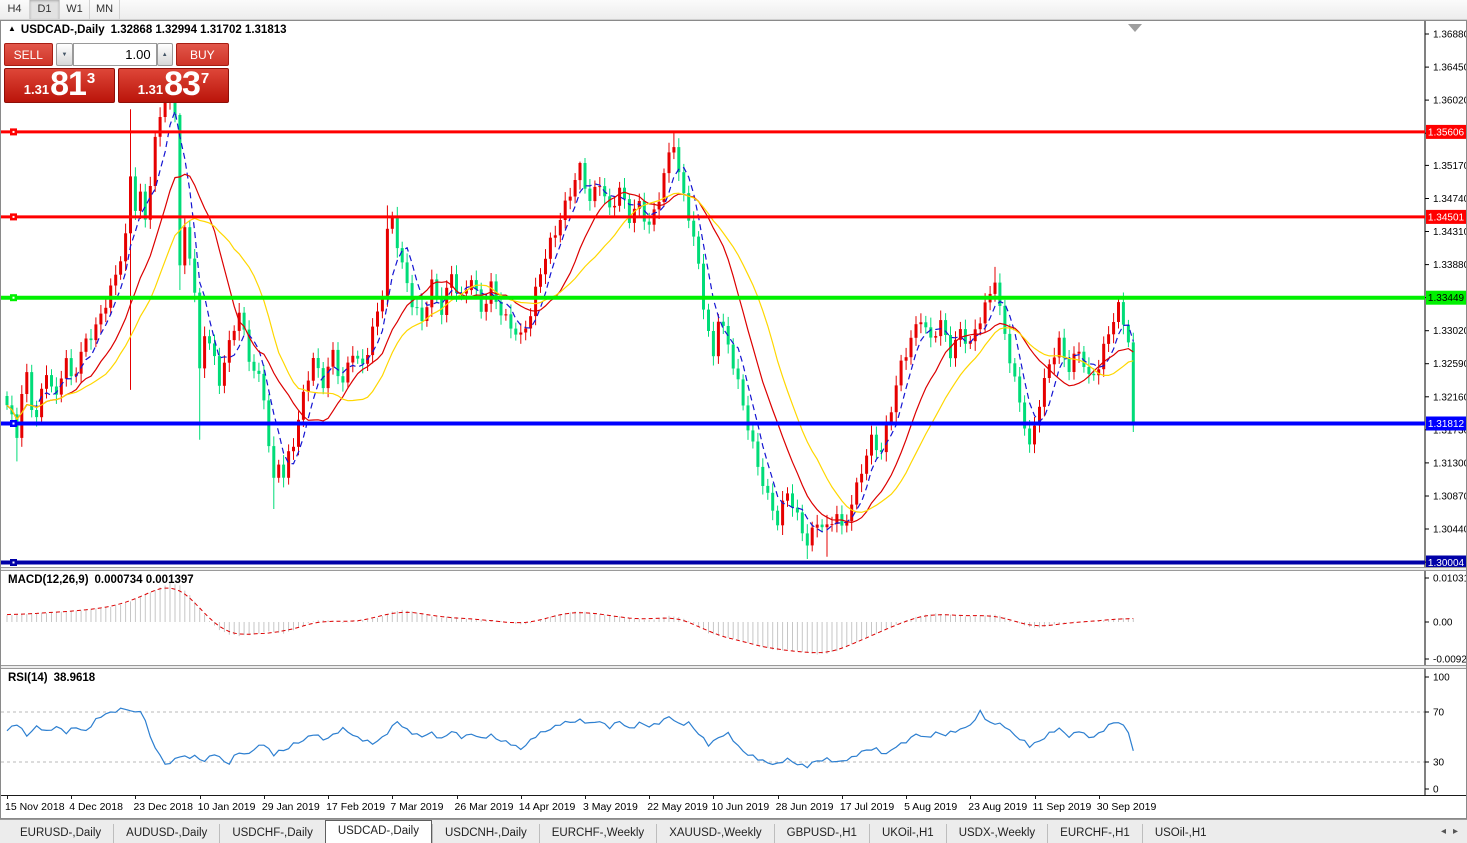 Image resolution: width=1467 pixels, height=843 pixels. What do you see at coordinates (597, 833) in the screenshot?
I see `tab-eurchf-weekly: EURCHF-,Weekly` at bounding box center [597, 833].